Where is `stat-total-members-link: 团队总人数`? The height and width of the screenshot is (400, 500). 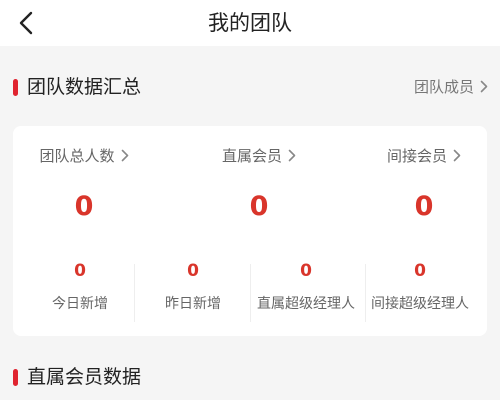
stat-total-members-link: 团队总人数 is located at coordinates (84, 156).